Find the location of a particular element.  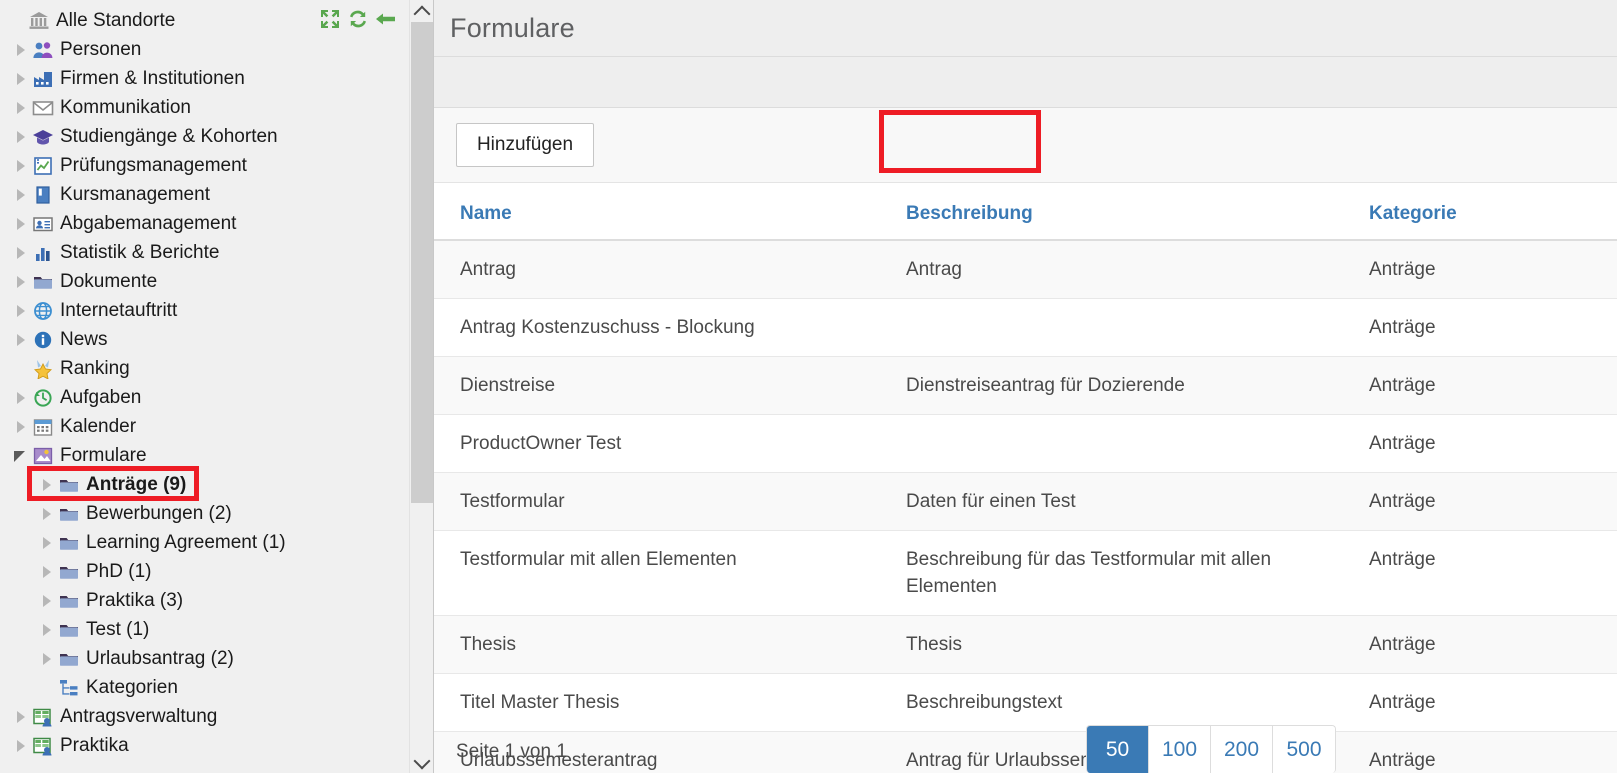

globe-icon is located at coordinates (43, 311).